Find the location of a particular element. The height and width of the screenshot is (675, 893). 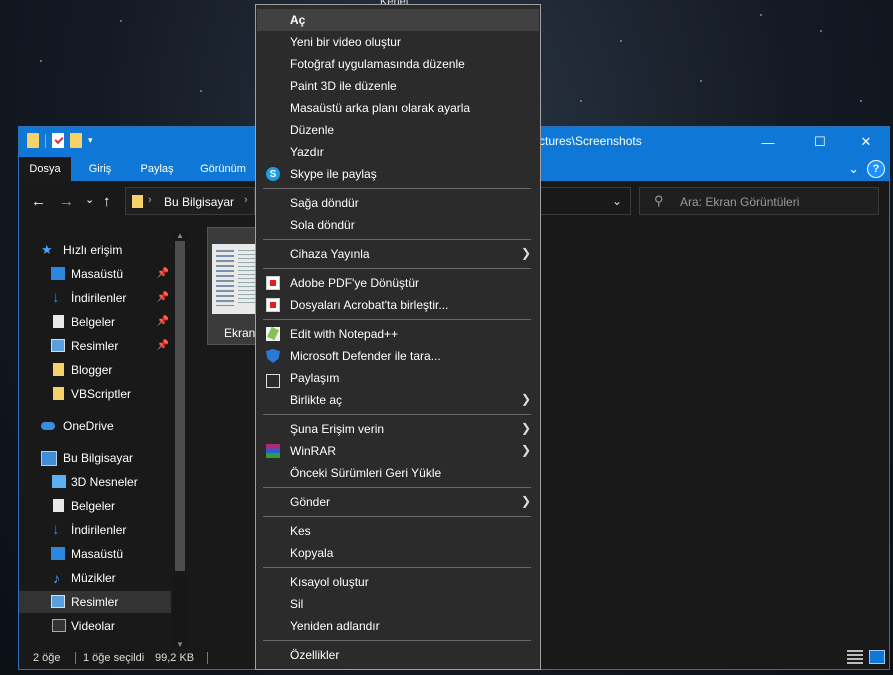

quick-access-toolbar: ▾ is located at coordinates (60, 140).